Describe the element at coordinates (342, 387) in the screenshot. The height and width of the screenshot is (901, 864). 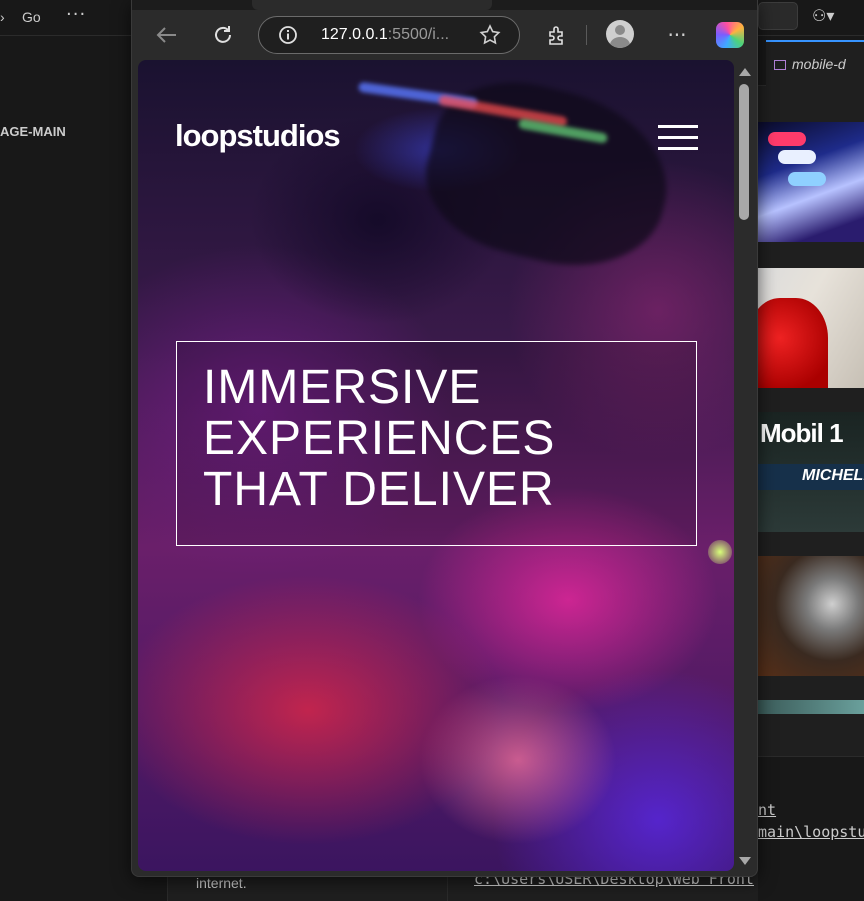
I see `hero-line-1: IMMERSIVE` at that location.